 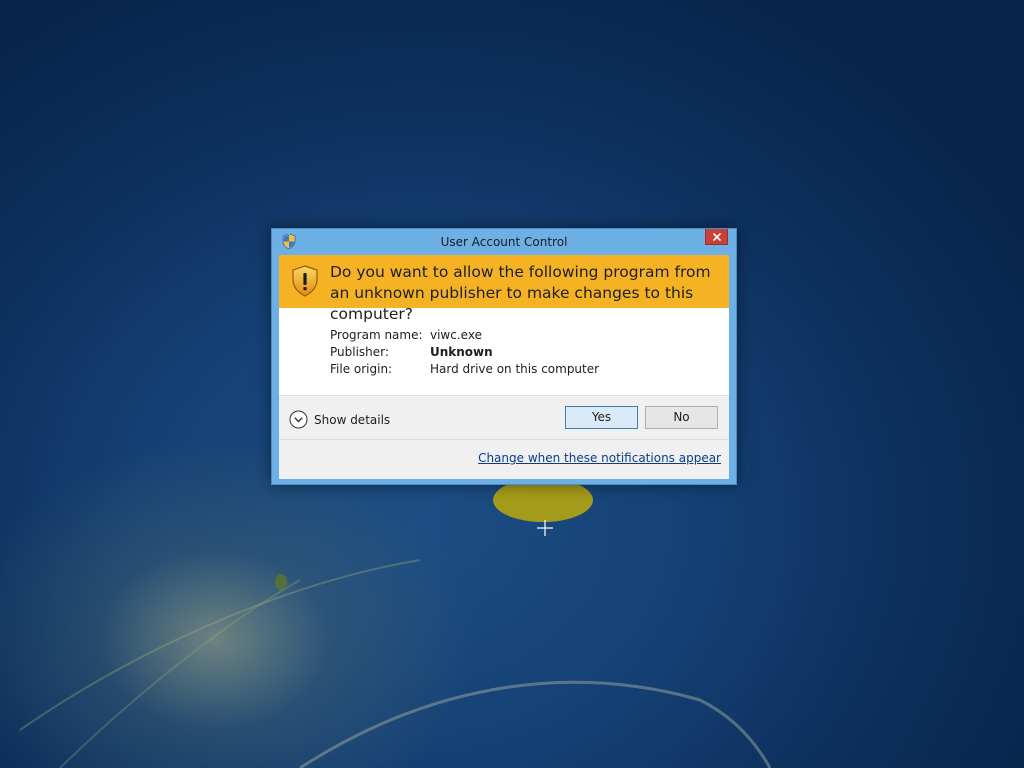 What do you see at coordinates (359, 352) in the screenshot?
I see `publisher-label: Publisher:` at bounding box center [359, 352].